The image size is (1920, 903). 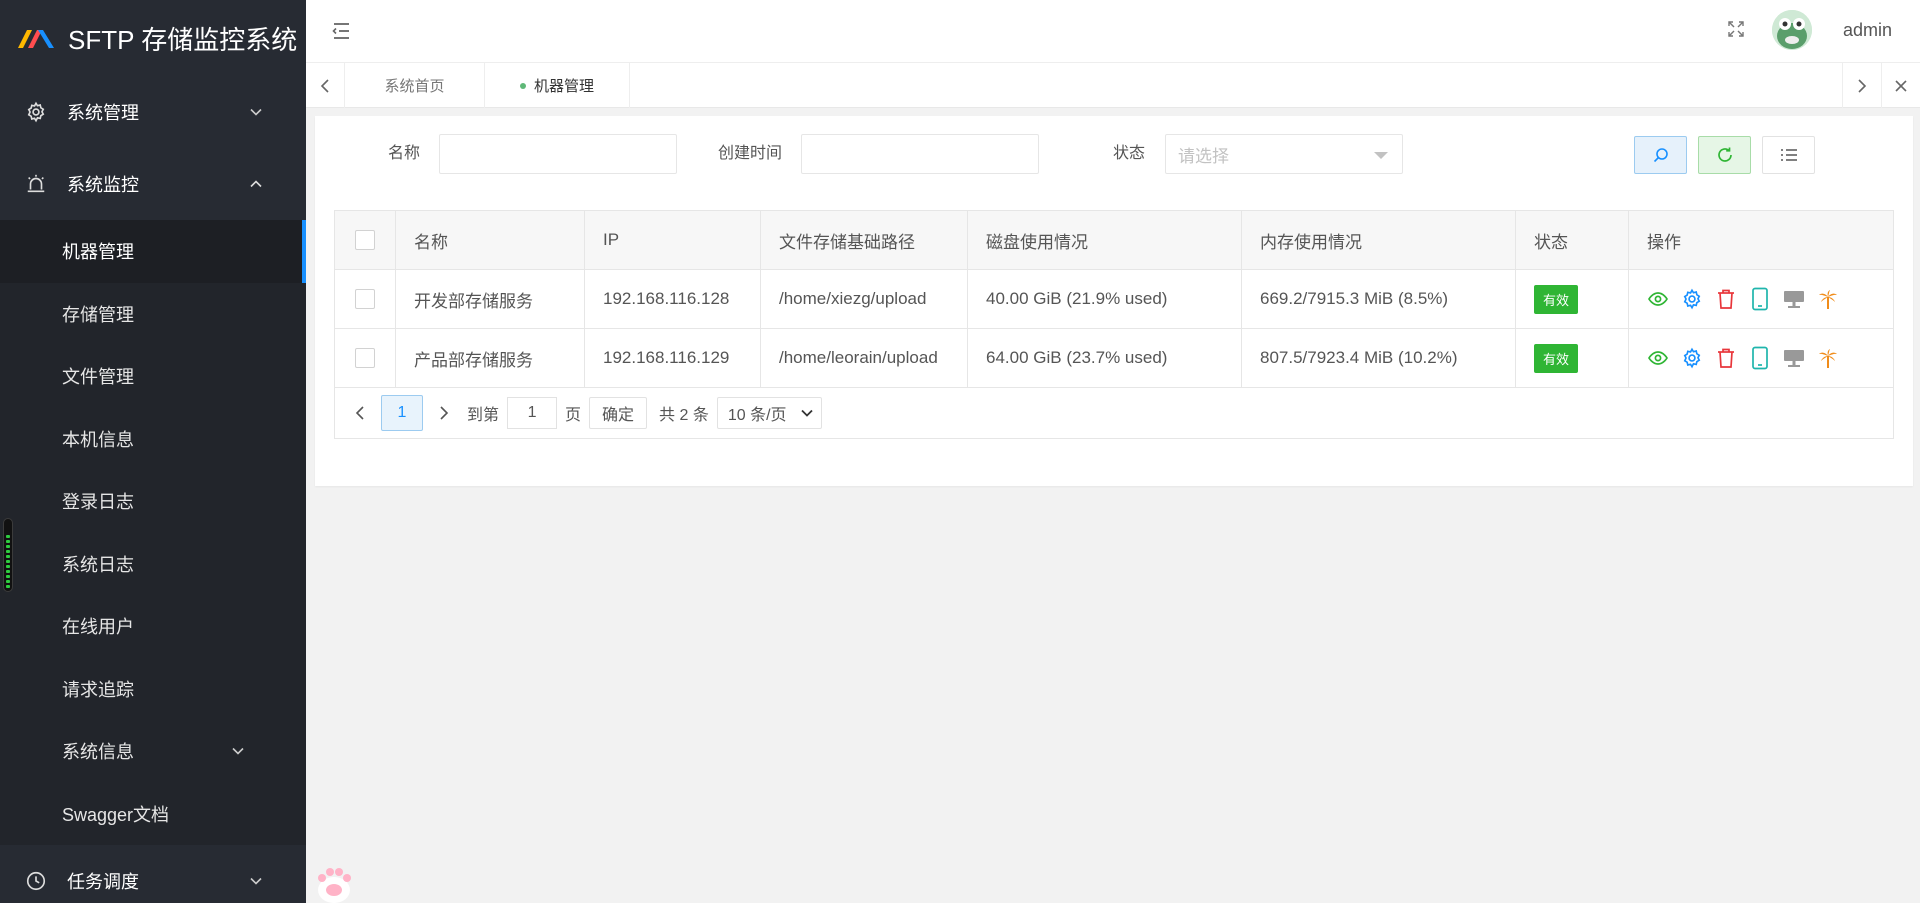 I want to click on table-header-row: 名称 IP 文件存储基础路径 磁盘使用情况 内存使用情况 状态 操作, so click(x=1114, y=240).